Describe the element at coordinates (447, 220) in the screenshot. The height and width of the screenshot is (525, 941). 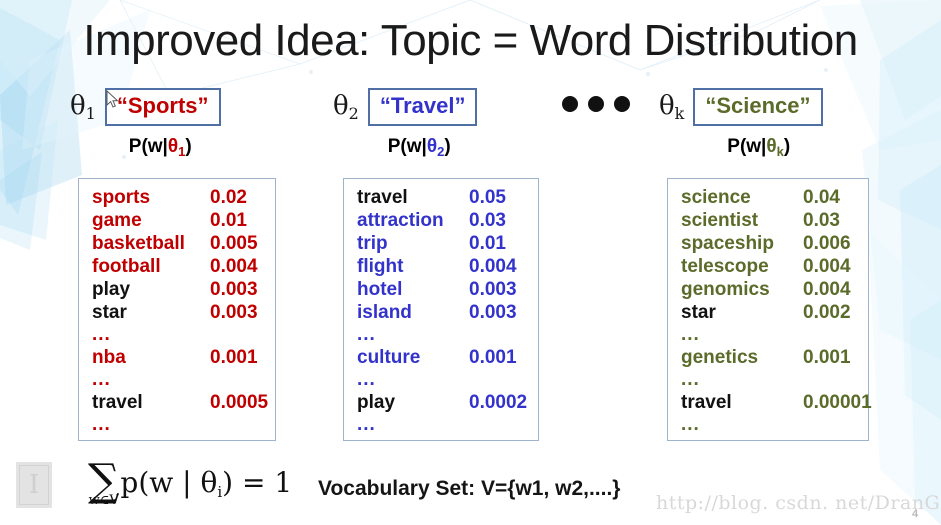
I see `word-row: attraction 0.03` at that location.